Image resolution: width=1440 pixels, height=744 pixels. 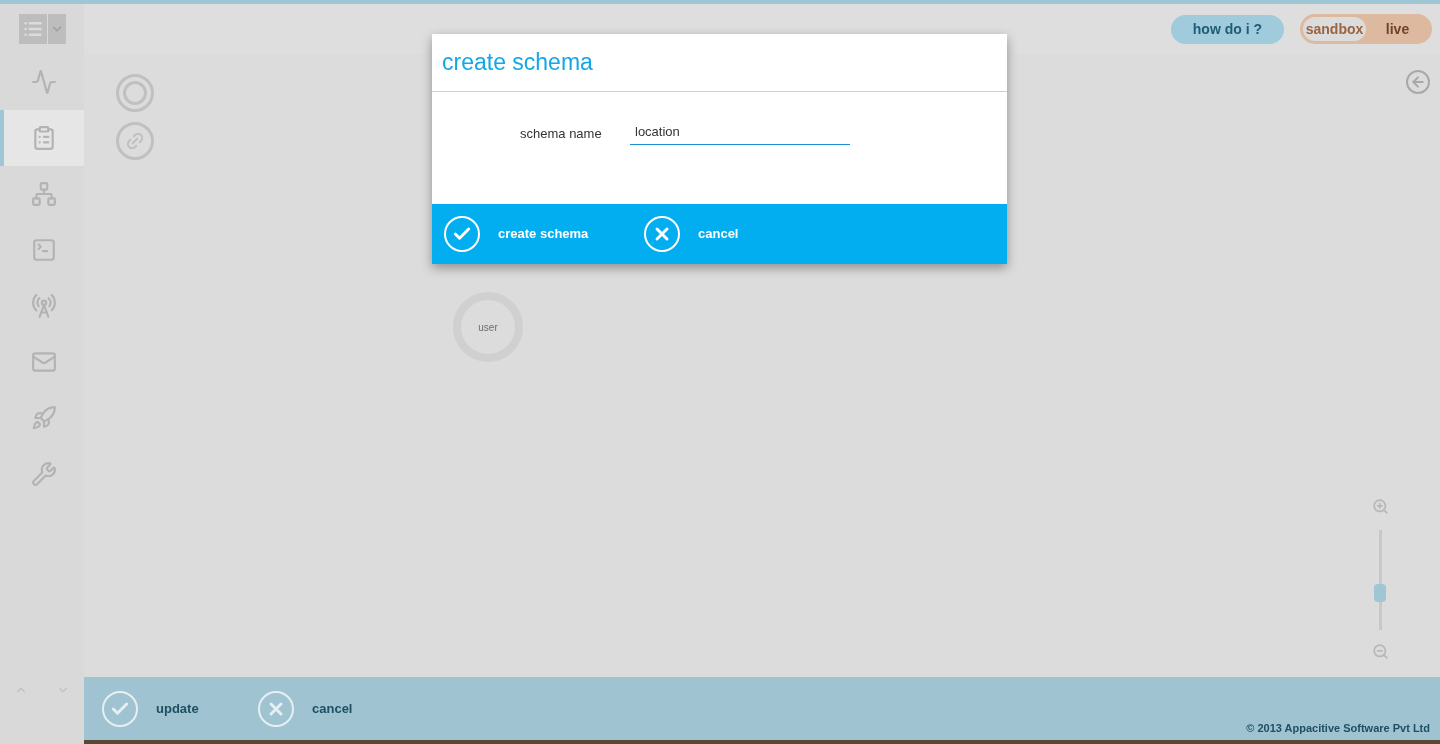 I want to click on tools-icon, so click(x=44, y=474).